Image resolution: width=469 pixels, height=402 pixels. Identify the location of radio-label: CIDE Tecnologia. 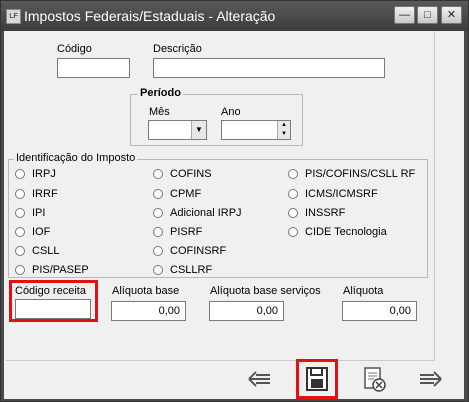
(346, 232).